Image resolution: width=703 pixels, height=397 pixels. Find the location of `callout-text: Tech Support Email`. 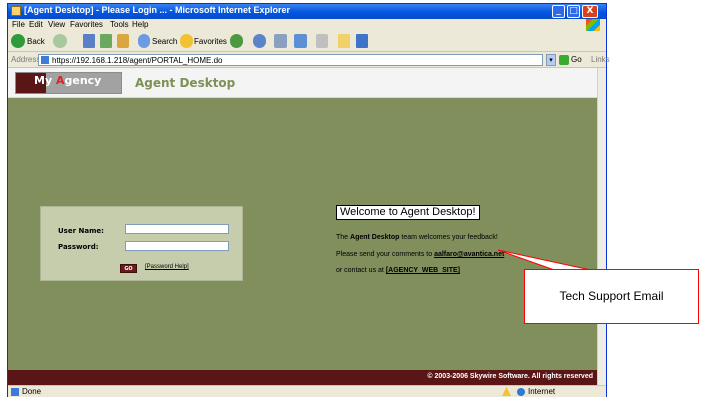

callout-text: Tech Support Email is located at coordinates (611, 296).